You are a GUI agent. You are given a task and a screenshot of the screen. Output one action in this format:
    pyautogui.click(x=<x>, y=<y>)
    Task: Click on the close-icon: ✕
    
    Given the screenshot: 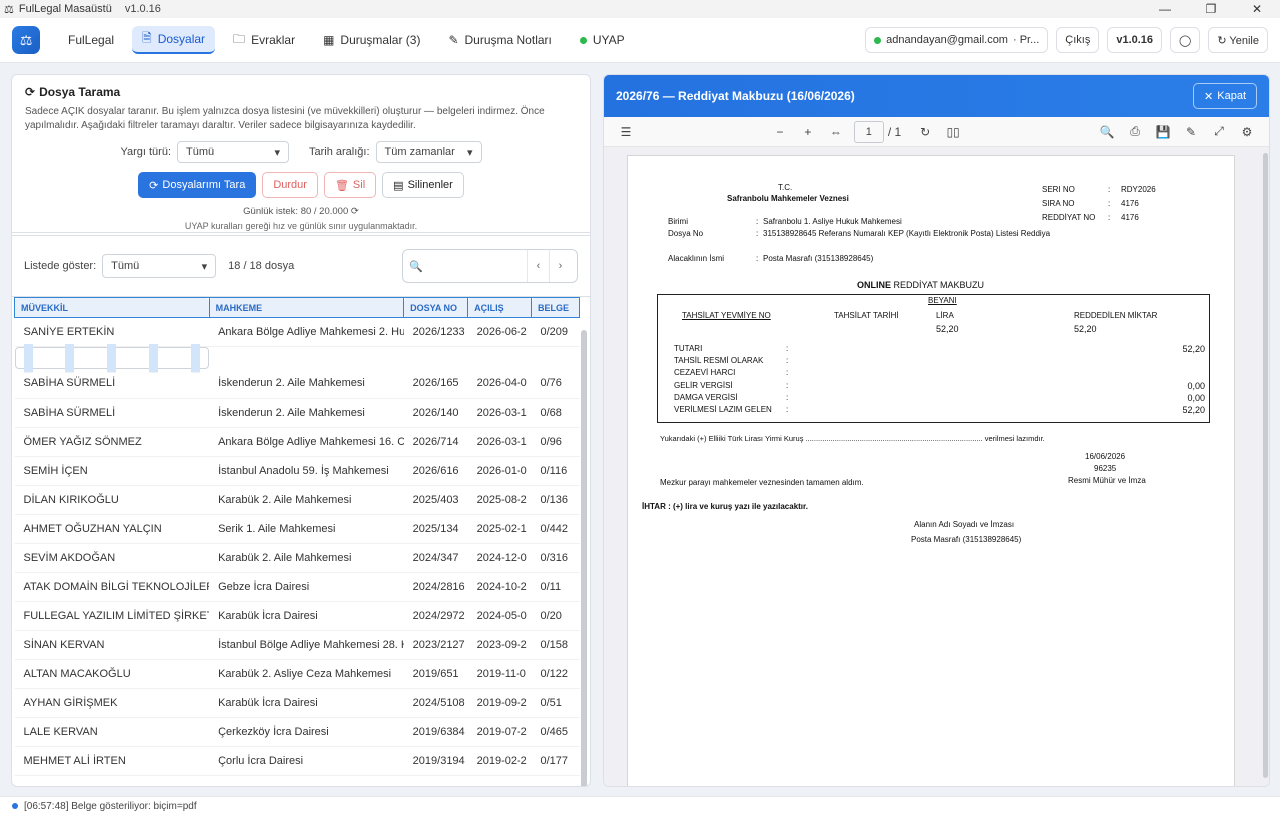 What is the action you would take?
    pyautogui.click(x=1257, y=9)
    